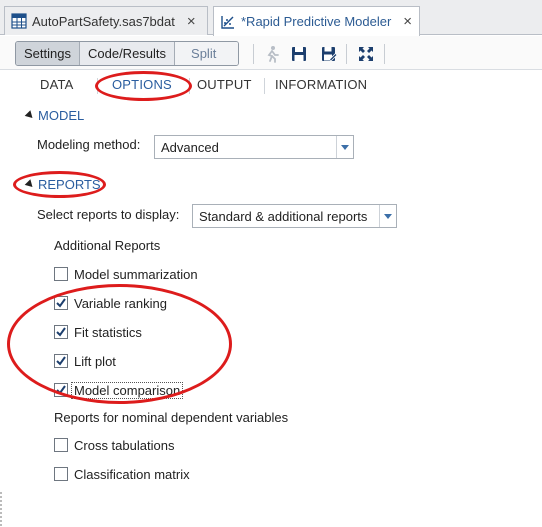 The image size is (542, 527). What do you see at coordinates (329, 54) in the screenshot?
I see `save-as-icon` at bounding box center [329, 54].